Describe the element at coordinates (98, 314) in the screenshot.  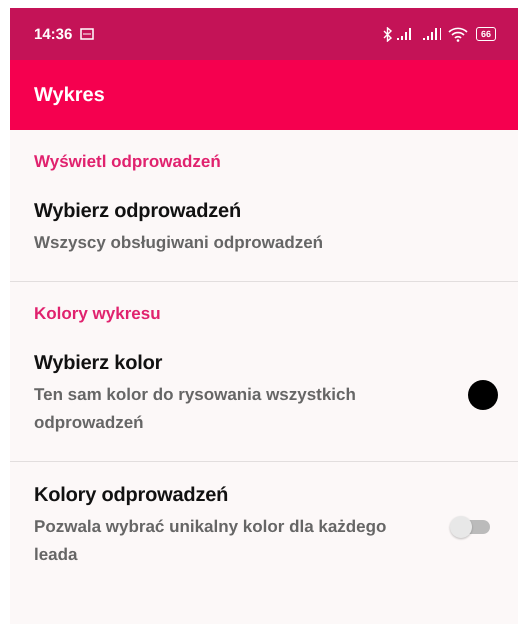
I see `section-header: Kolory wykresu` at that location.